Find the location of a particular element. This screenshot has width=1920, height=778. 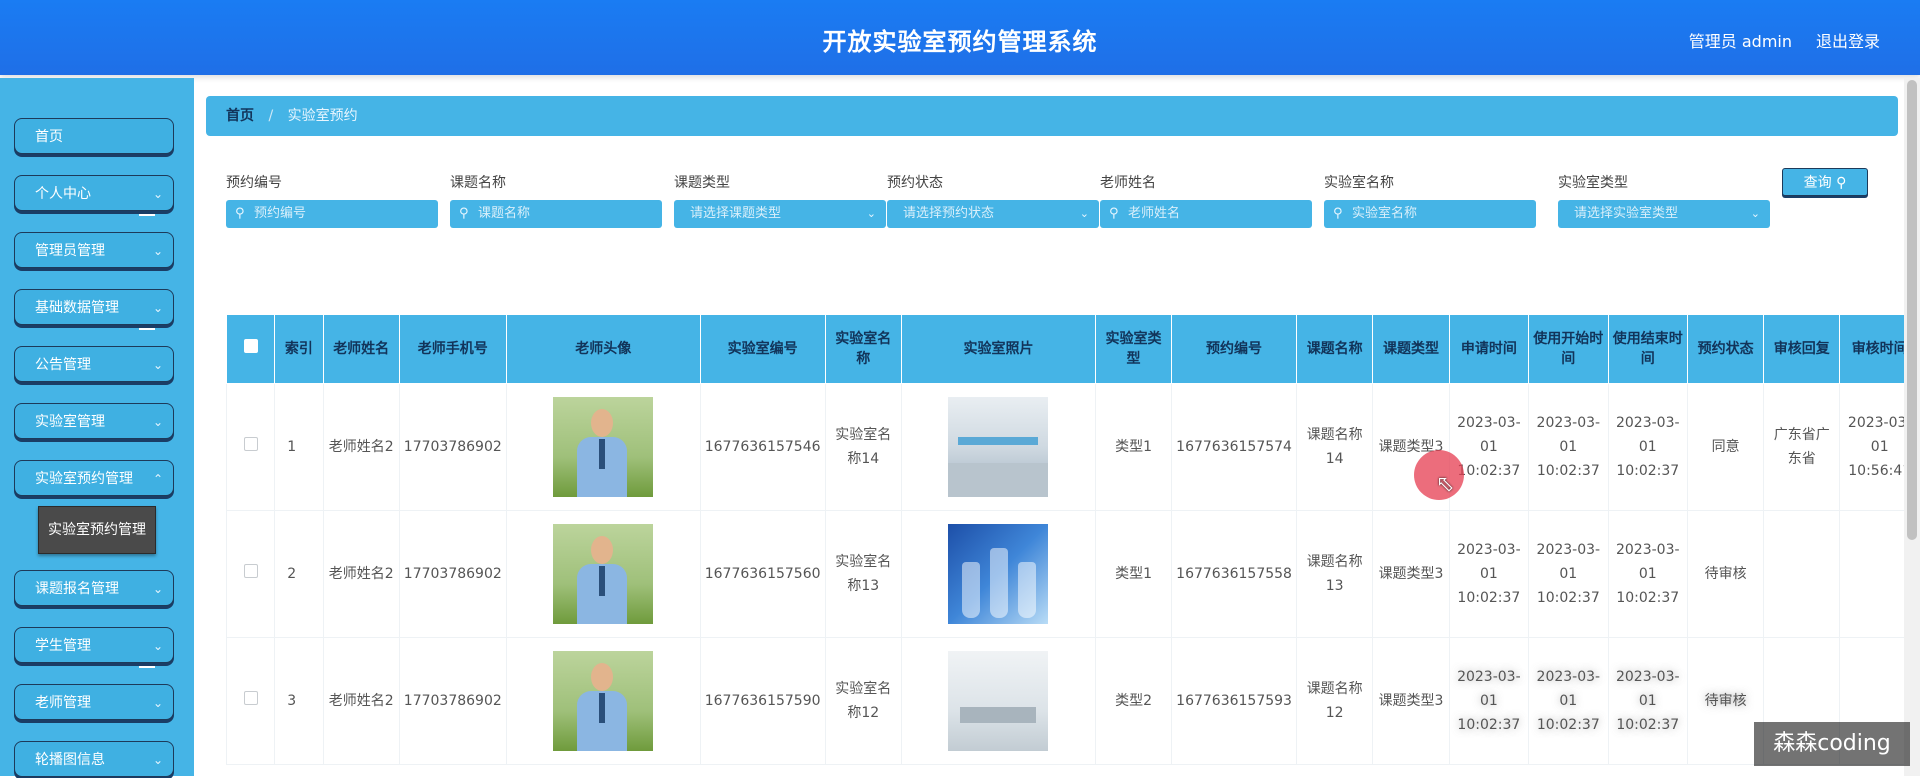

select-placeholder: 请选择实验室类型 is located at coordinates (1626, 213).